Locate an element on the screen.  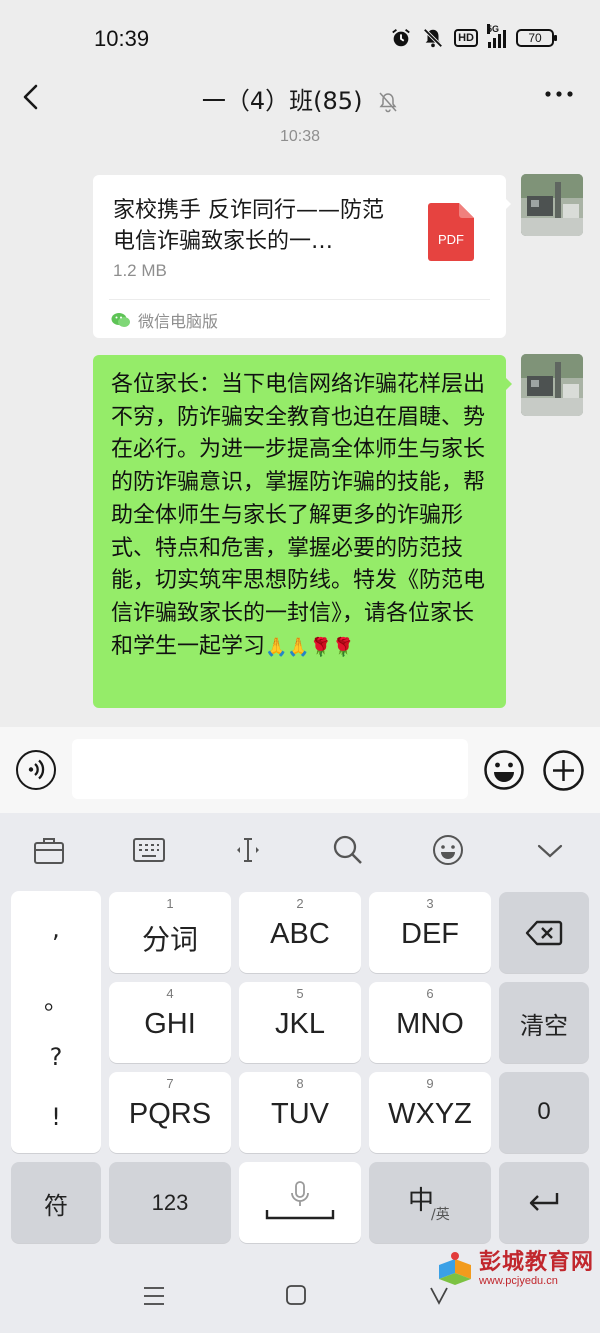
language-switch-key: 中 /英 is located at coordinates (430, 1202).